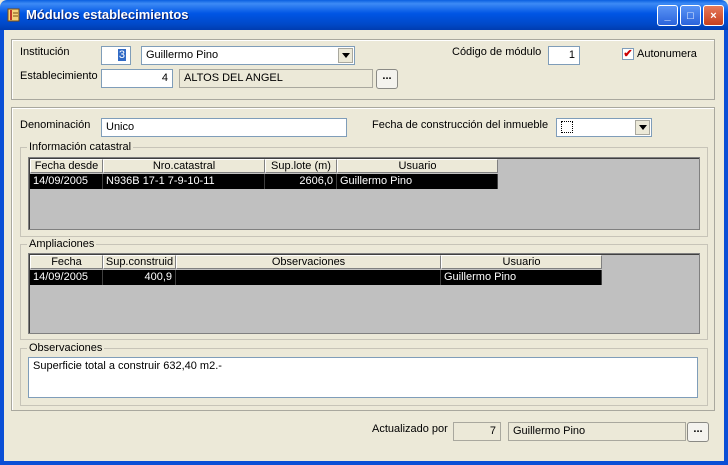  I want to click on establecimiento-name-field: ALTOS DEL ANGEL, so click(276, 78).